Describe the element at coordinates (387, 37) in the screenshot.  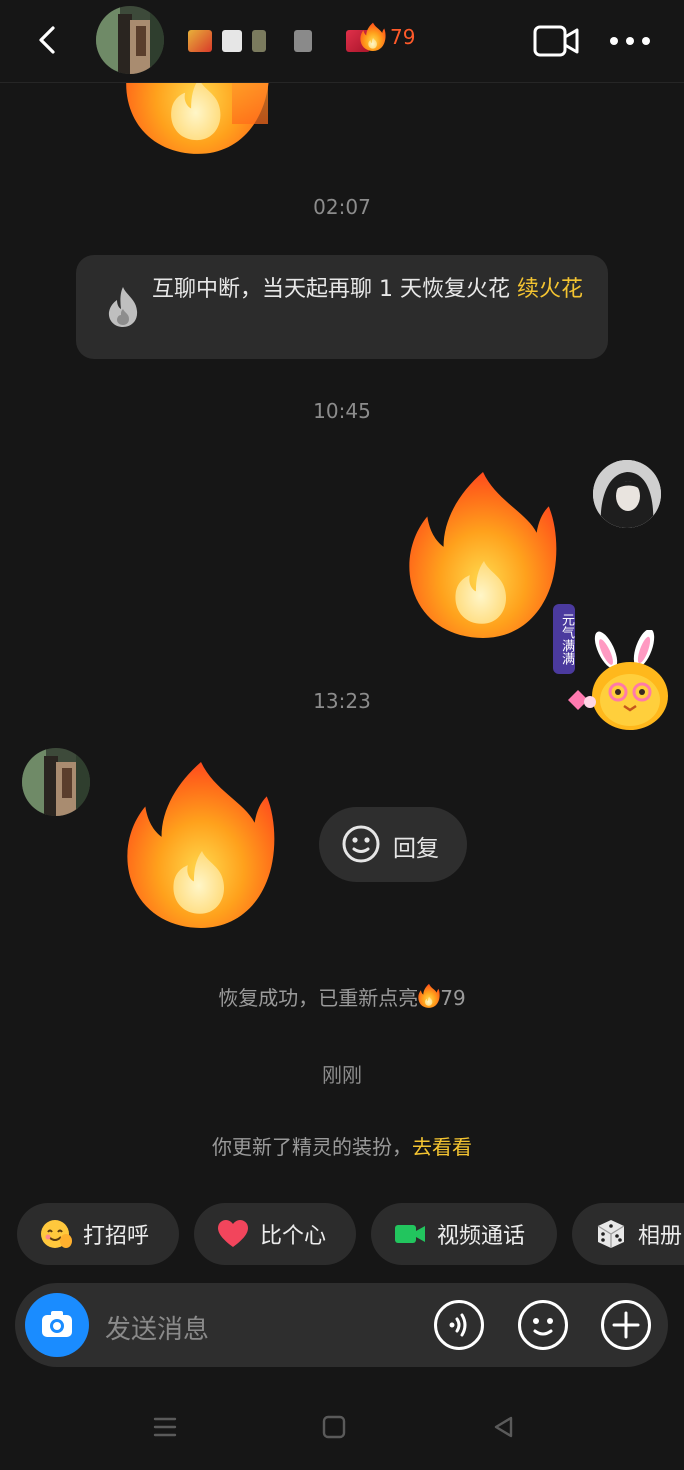
I see `spark-streak: 79` at that location.